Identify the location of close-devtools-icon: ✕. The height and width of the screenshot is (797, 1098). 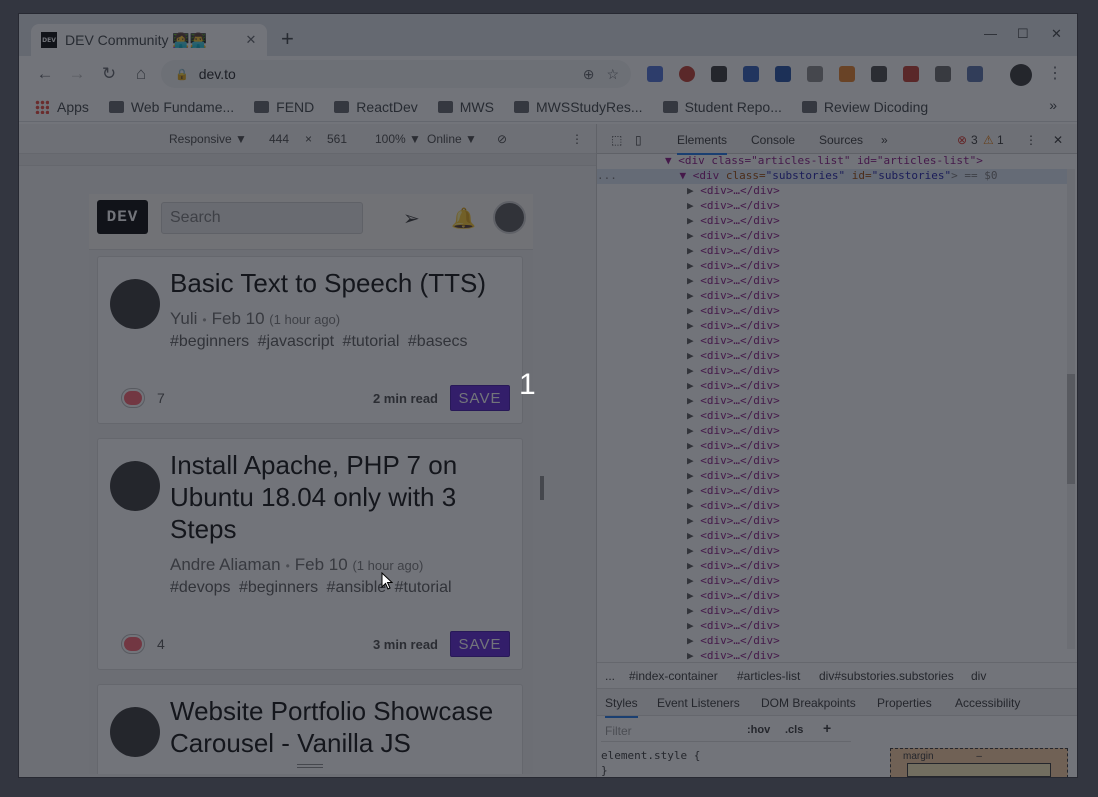
(1058, 140).